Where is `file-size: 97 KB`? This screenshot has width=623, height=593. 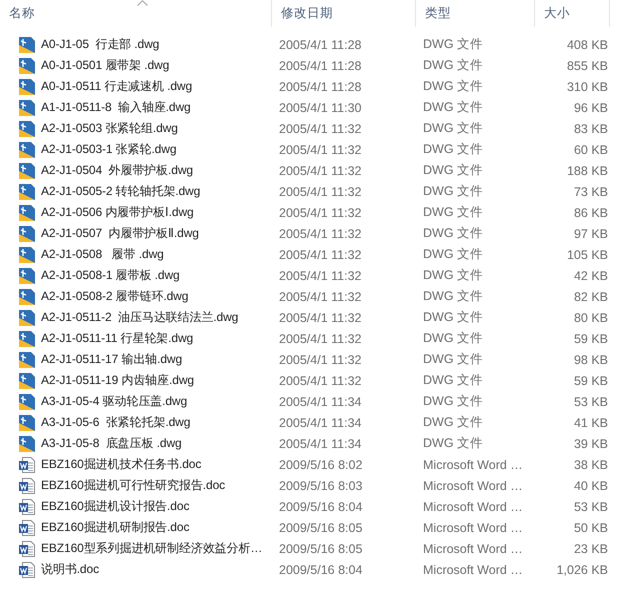
file-size: 97 KB is located at coordinates (590, 233).